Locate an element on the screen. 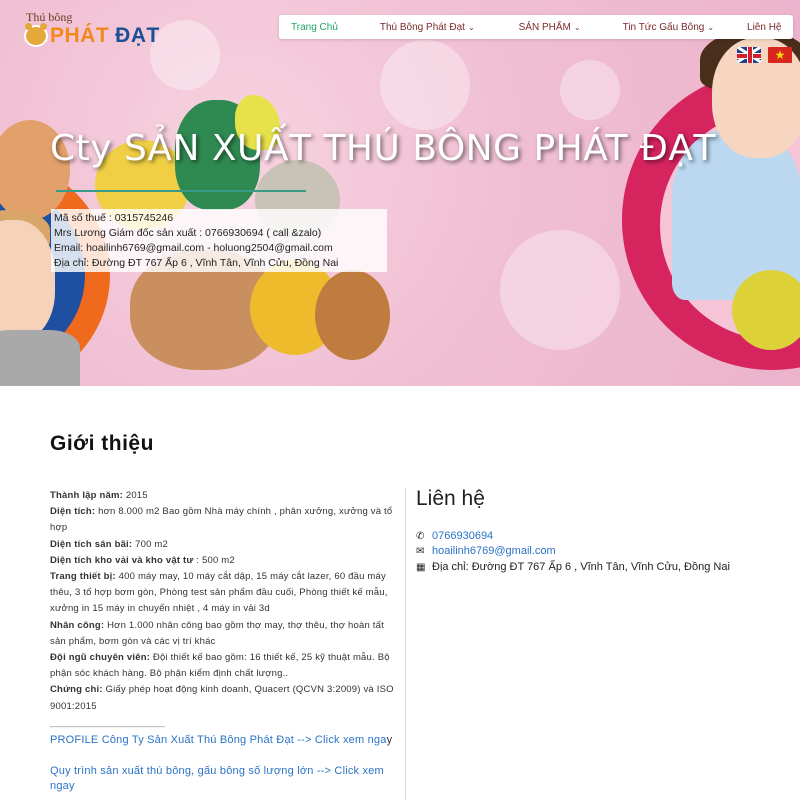 This screenshot has width=800, height=800. email-link: hoailinh6769@gmail.com is located at coordinates (494, 551).